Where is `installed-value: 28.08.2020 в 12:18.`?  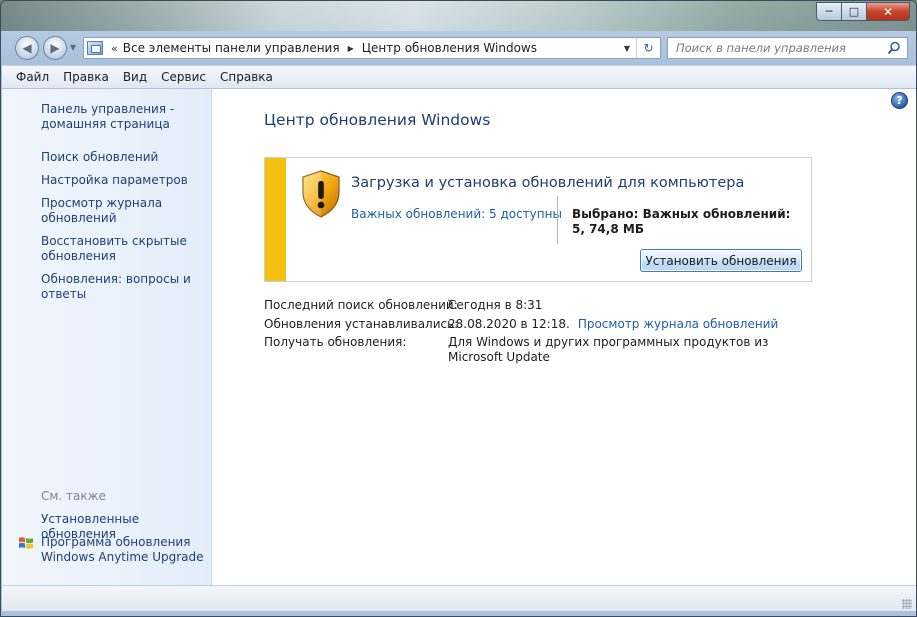 installed-value: 28.08.2020 в 12:18. is located at coordinates (509, 324).